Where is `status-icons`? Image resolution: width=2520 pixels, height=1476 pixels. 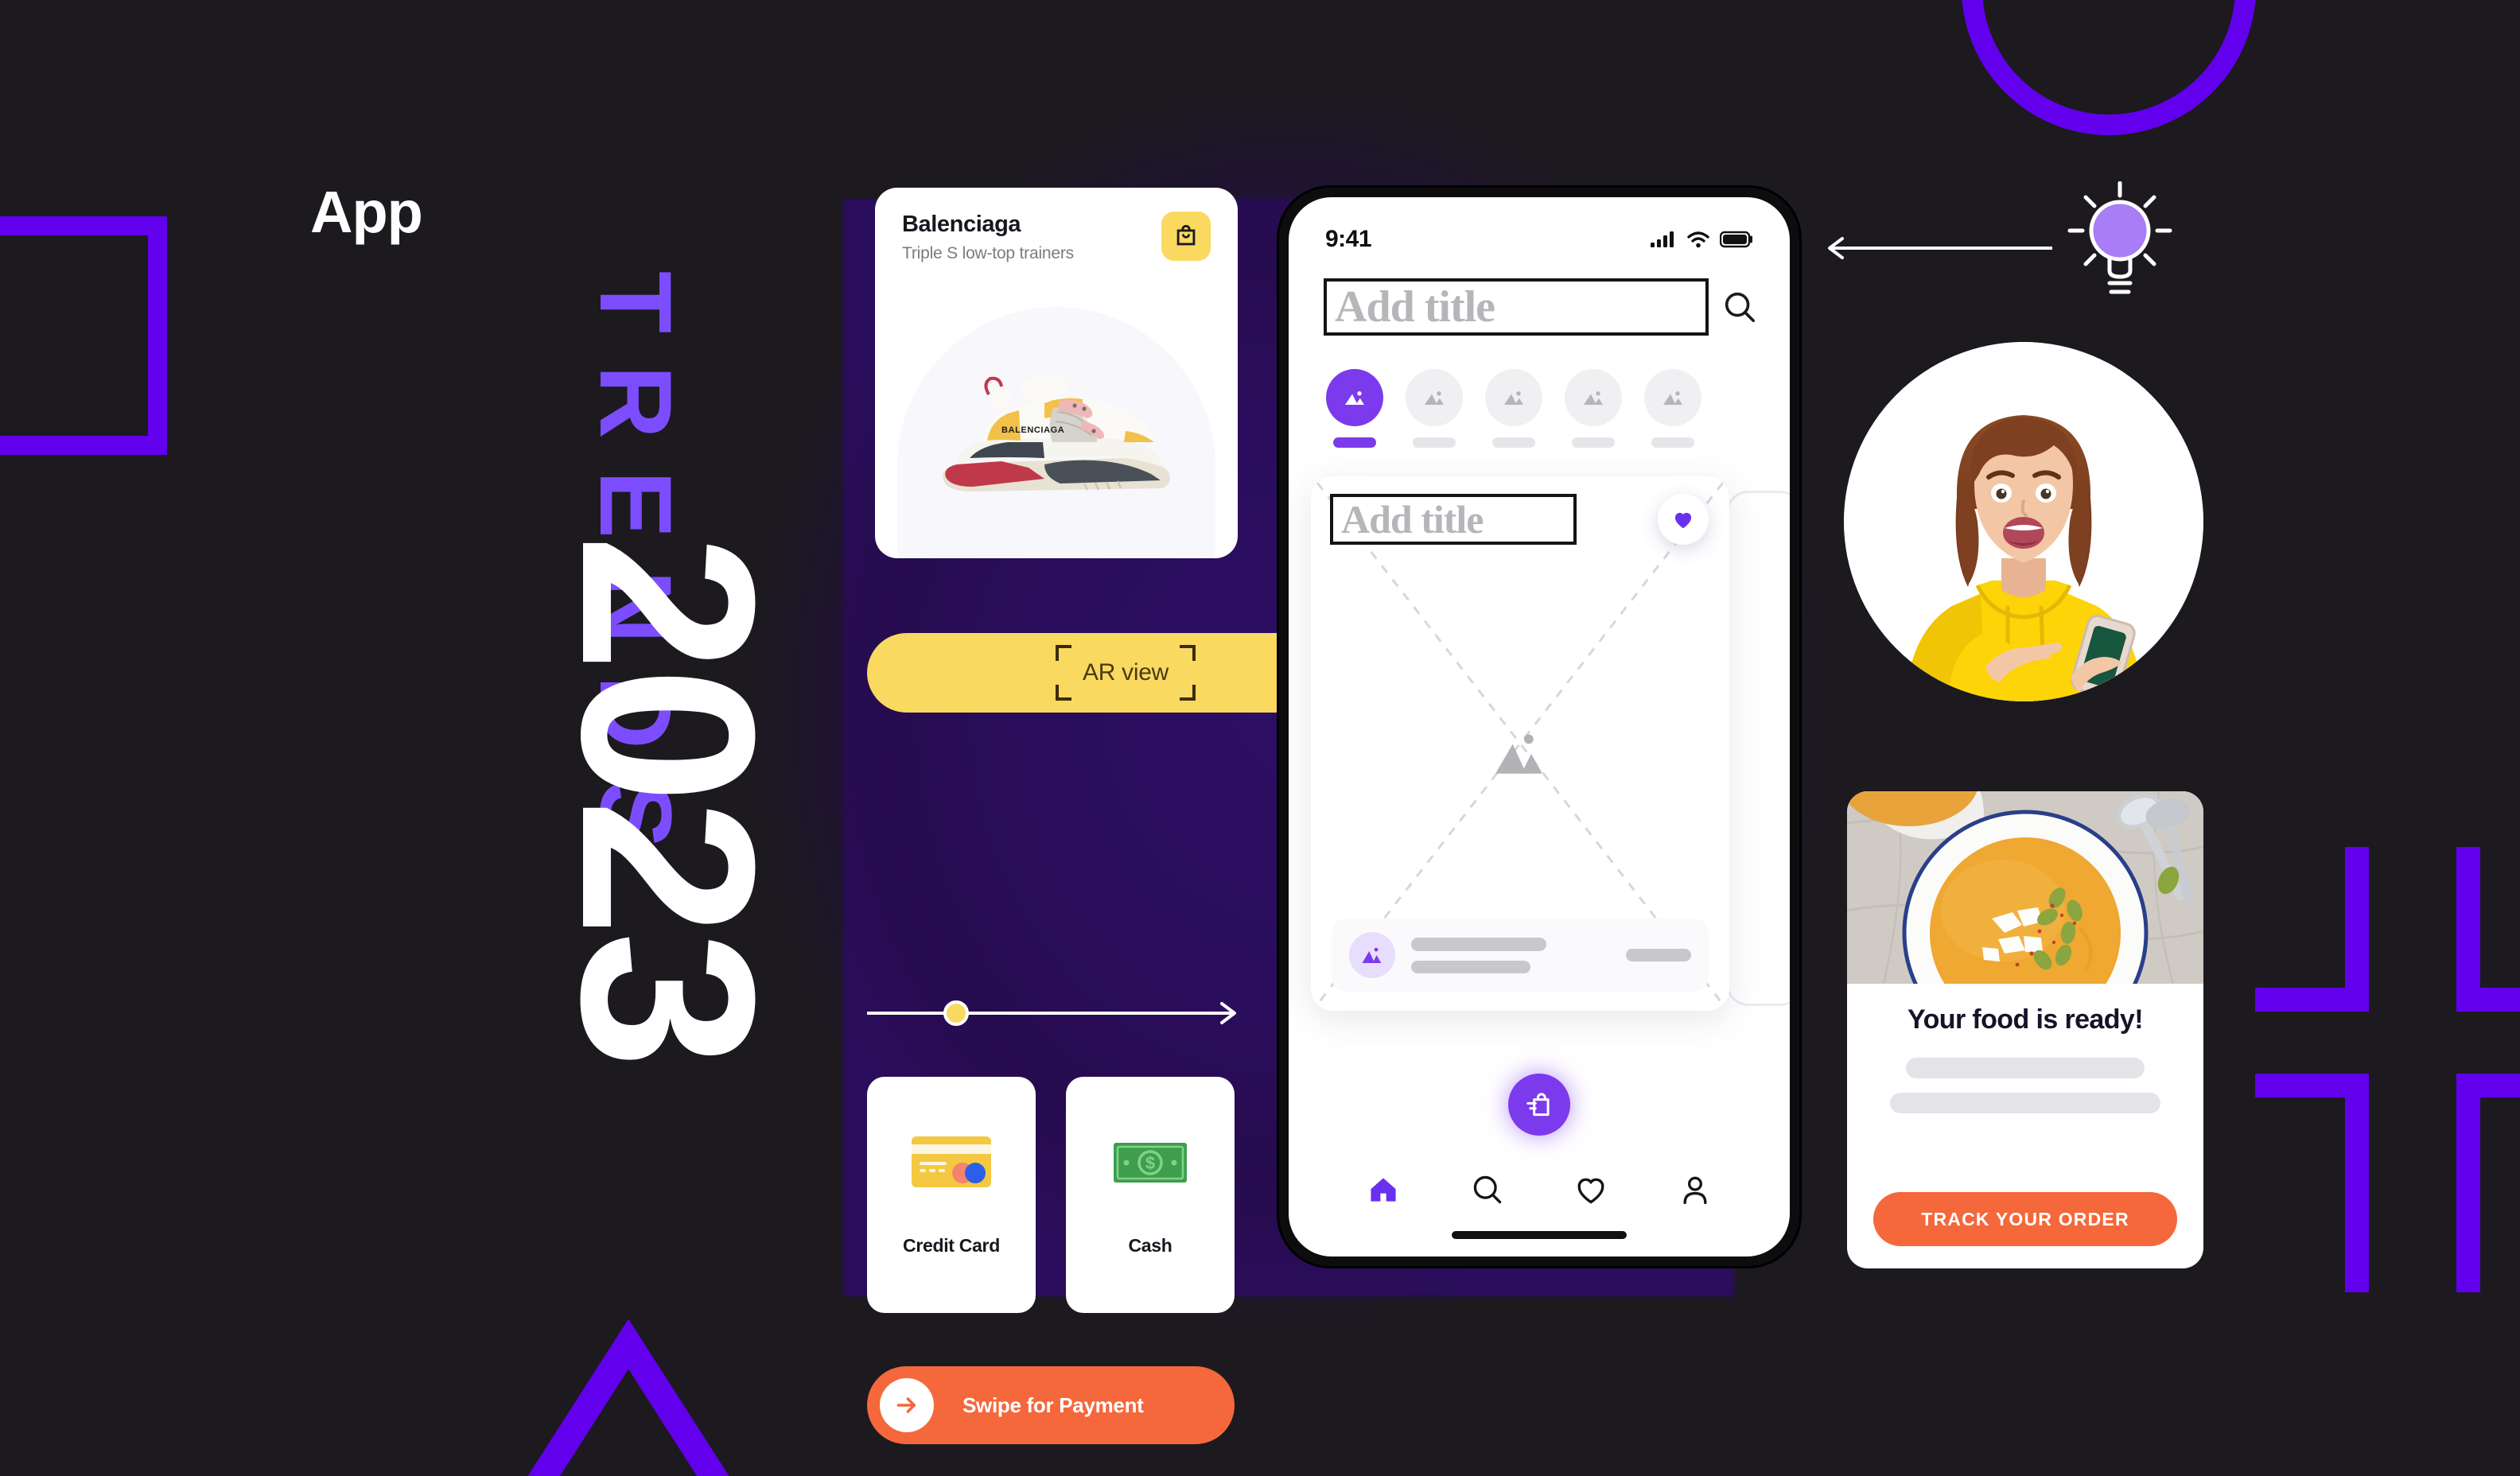 status-icons is located at coordinates (1701, 239).